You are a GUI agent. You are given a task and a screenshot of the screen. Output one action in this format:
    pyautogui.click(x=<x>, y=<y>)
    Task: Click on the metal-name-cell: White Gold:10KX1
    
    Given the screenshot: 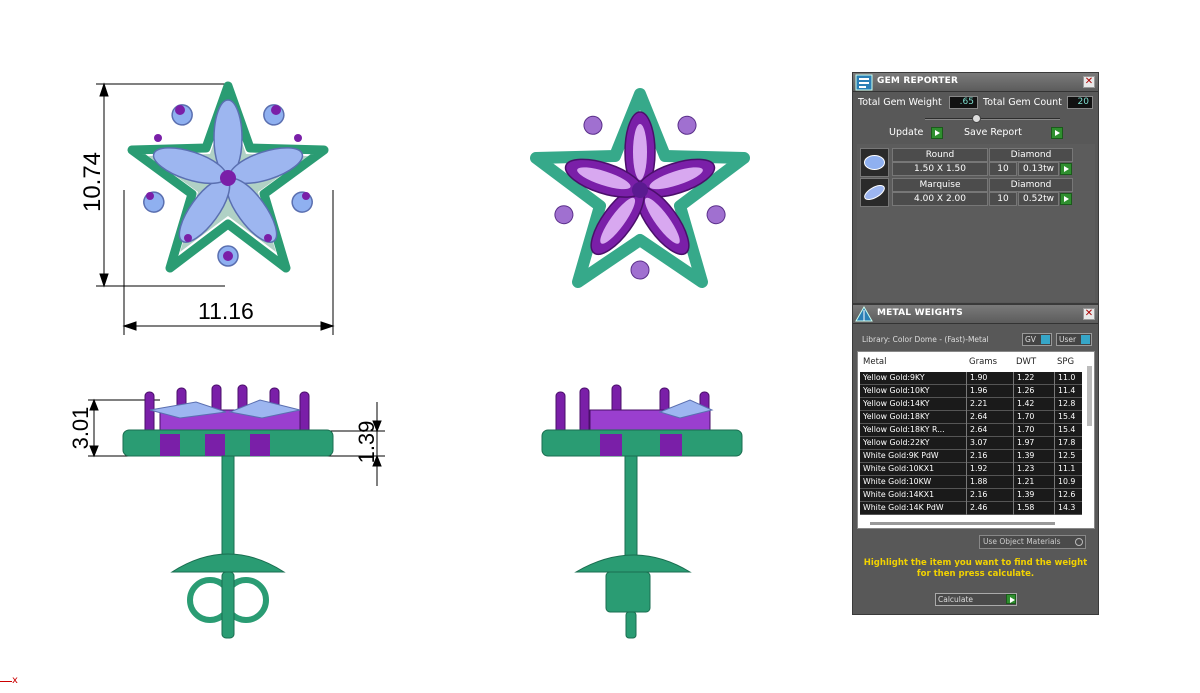 What is the action you would take?
    pyautogui.click(x=899, y=468)
    